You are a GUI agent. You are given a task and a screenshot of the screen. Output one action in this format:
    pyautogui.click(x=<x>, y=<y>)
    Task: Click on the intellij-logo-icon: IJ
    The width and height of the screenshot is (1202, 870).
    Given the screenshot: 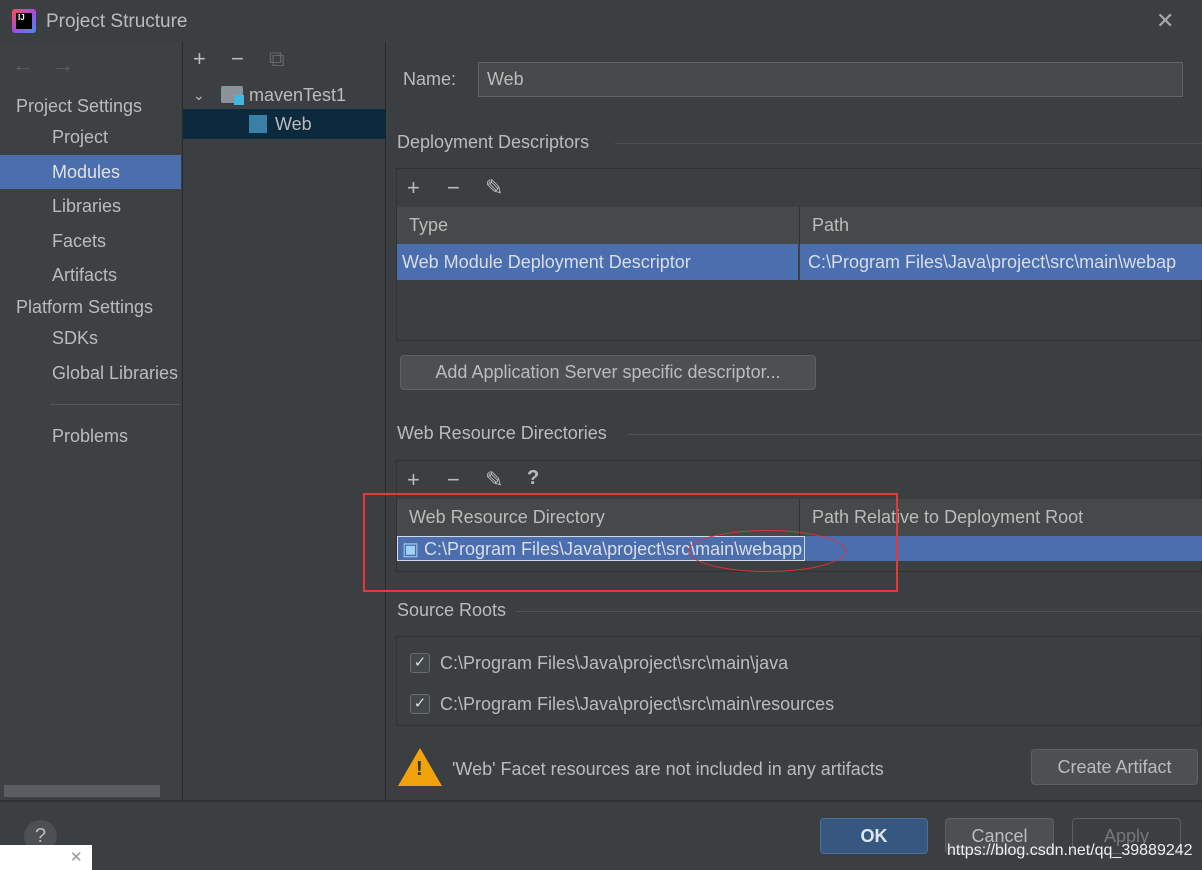 What is the action you would take?
    pyautogui.click(x=24, y=21)
    